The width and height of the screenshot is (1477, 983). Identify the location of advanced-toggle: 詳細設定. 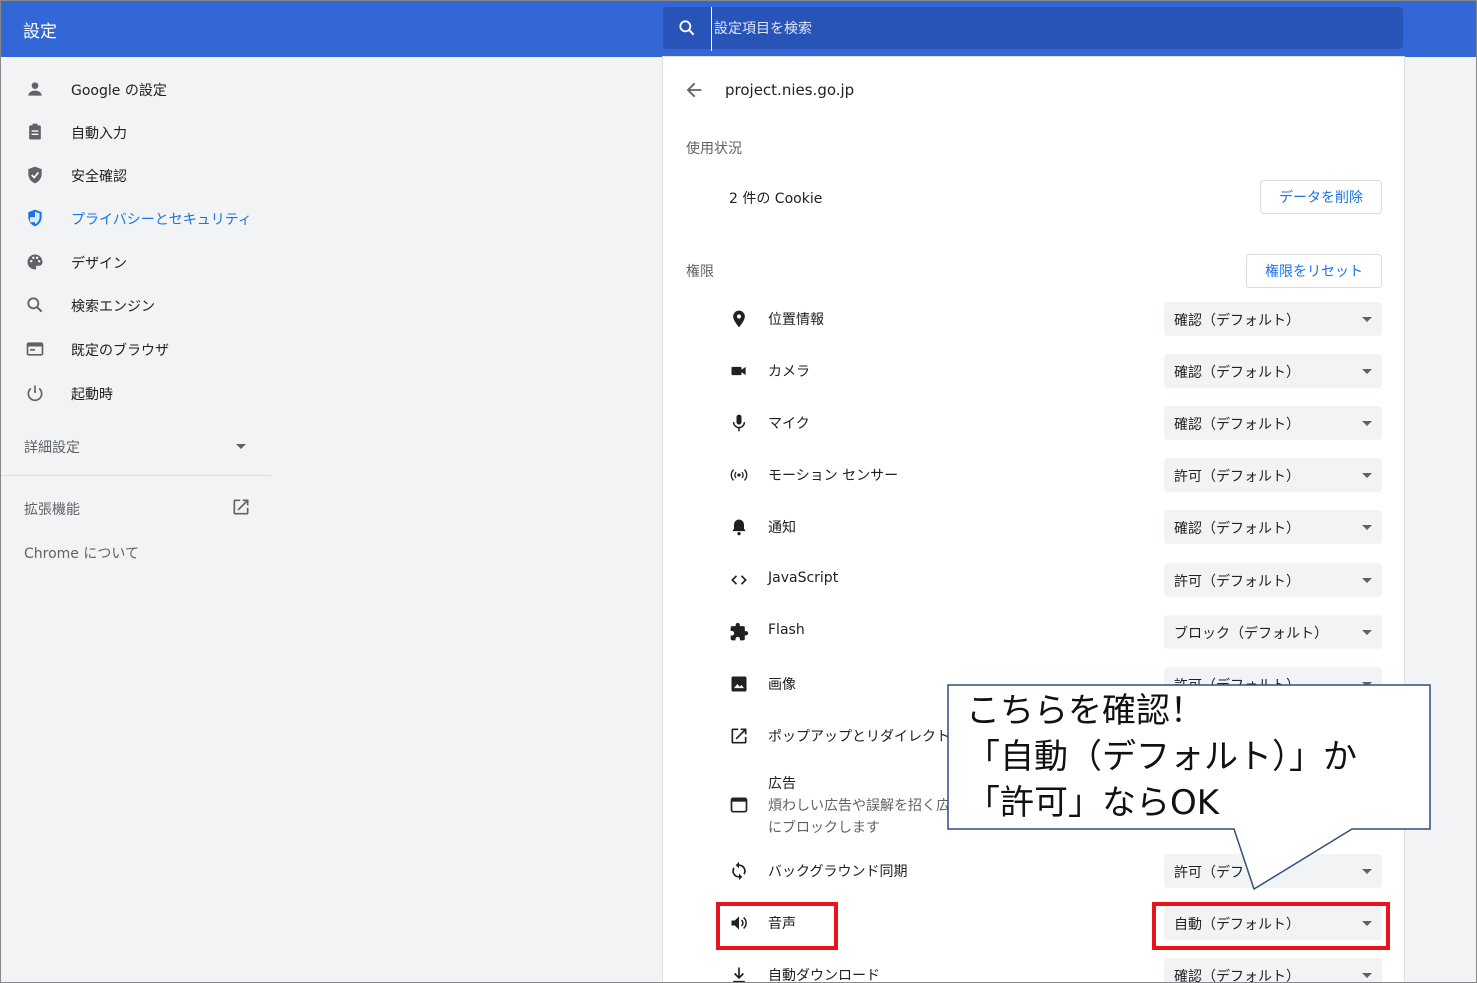
(137, 447).